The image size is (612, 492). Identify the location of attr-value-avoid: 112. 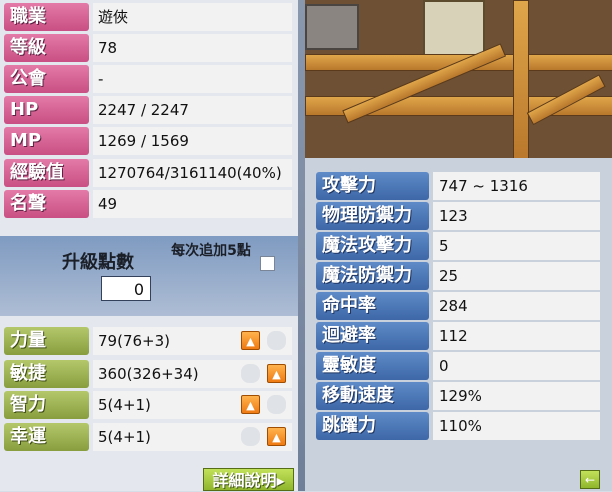
(516, 336).